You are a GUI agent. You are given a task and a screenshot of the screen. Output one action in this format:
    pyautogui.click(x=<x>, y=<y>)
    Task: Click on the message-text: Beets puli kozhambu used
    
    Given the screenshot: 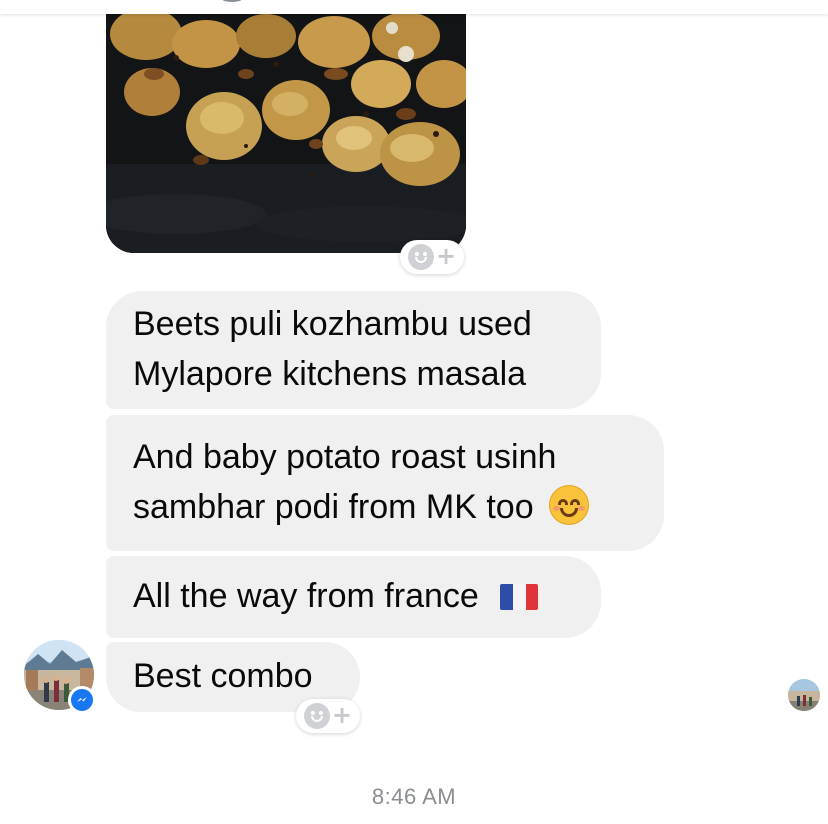 What is the action you would take?
    pyautogui.click(x=332, y=324)
    